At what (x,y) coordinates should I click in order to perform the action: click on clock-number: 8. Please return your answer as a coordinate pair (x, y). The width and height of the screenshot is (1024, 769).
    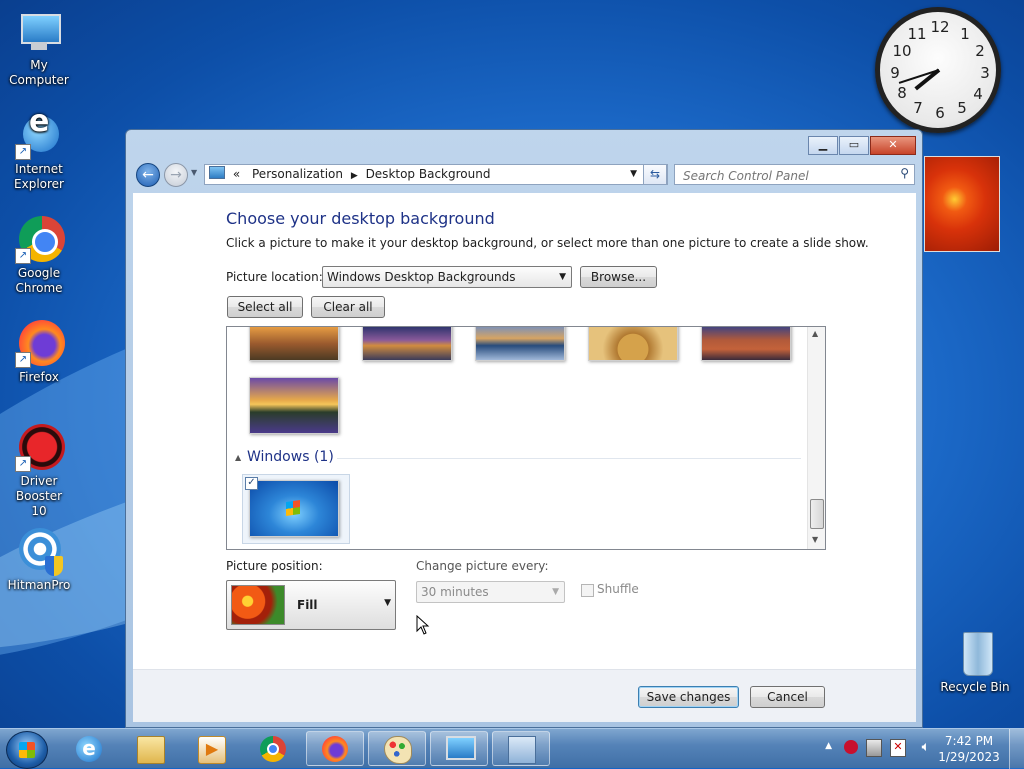
    Looking at the image, I should click on (902, 93).